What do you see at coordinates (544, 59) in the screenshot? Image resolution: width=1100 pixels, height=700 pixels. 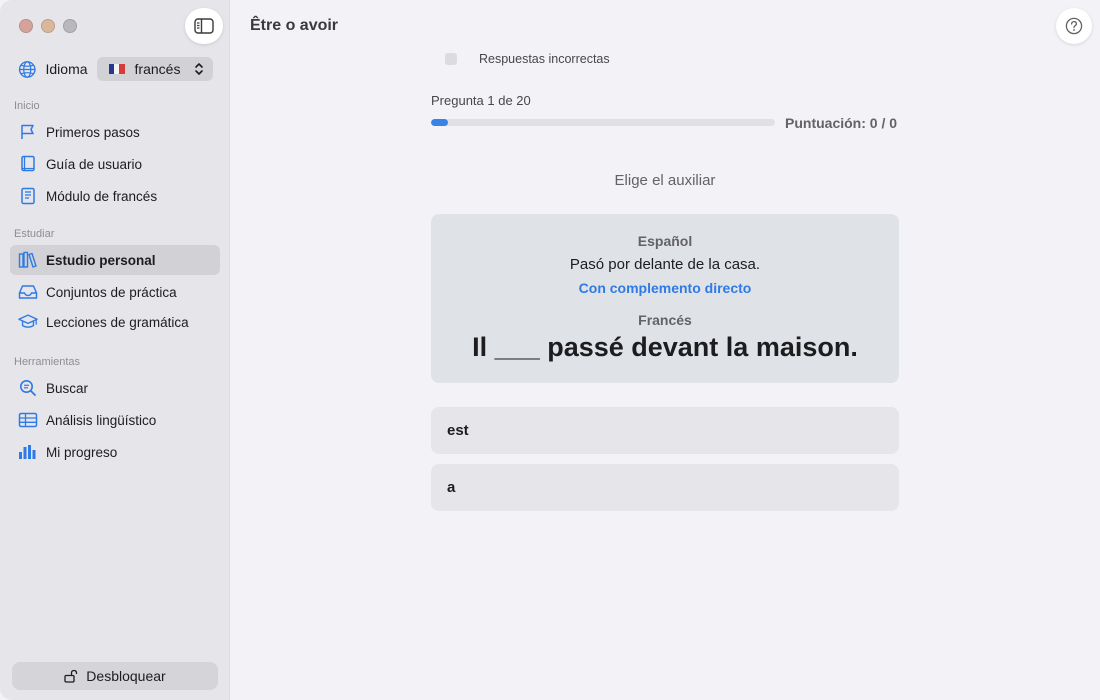 I see `incorrect-answers-label: Respuestas incorrectas` at bounding box center [544, 59].